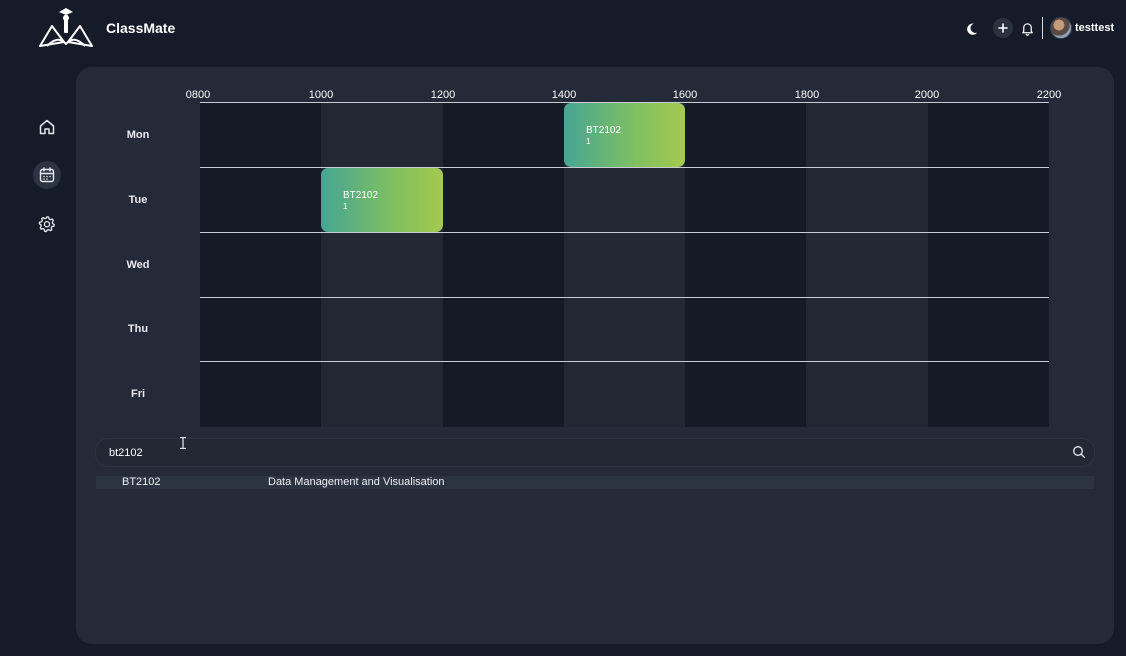  What do you see at coordinates (138, 135) in the screenshot?
I see `day-label: Mon` at bounding box center [138, 135].